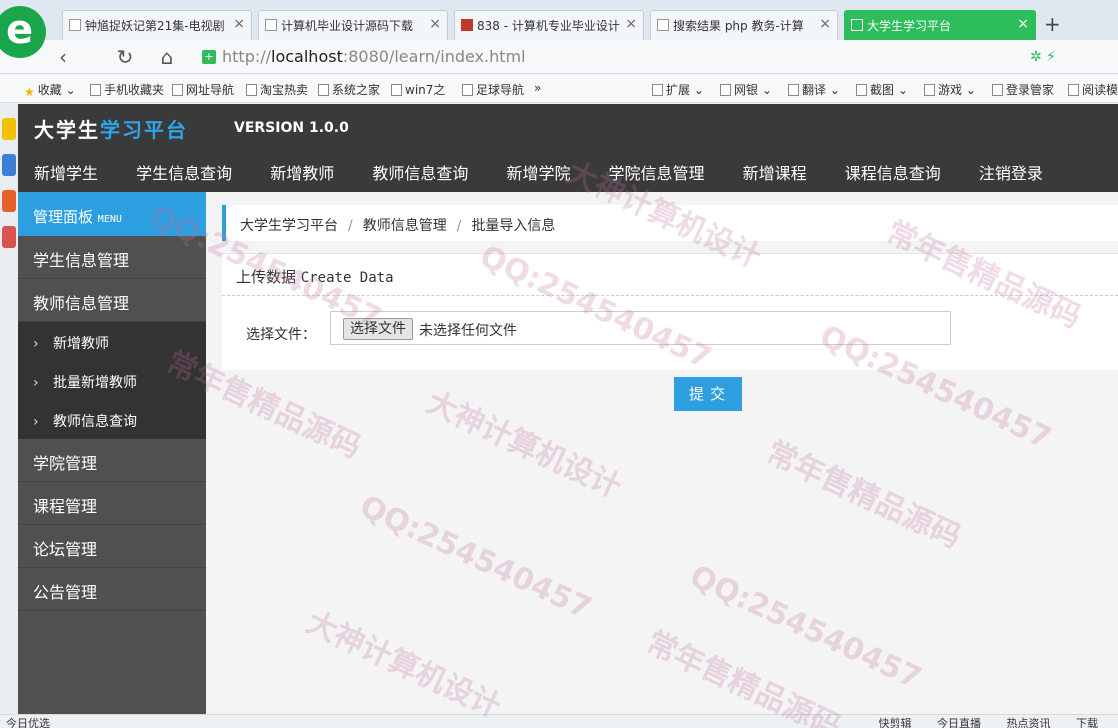  I want to click on tab-label: 838 - 计算机专业毕业设计, so click(548, 26).